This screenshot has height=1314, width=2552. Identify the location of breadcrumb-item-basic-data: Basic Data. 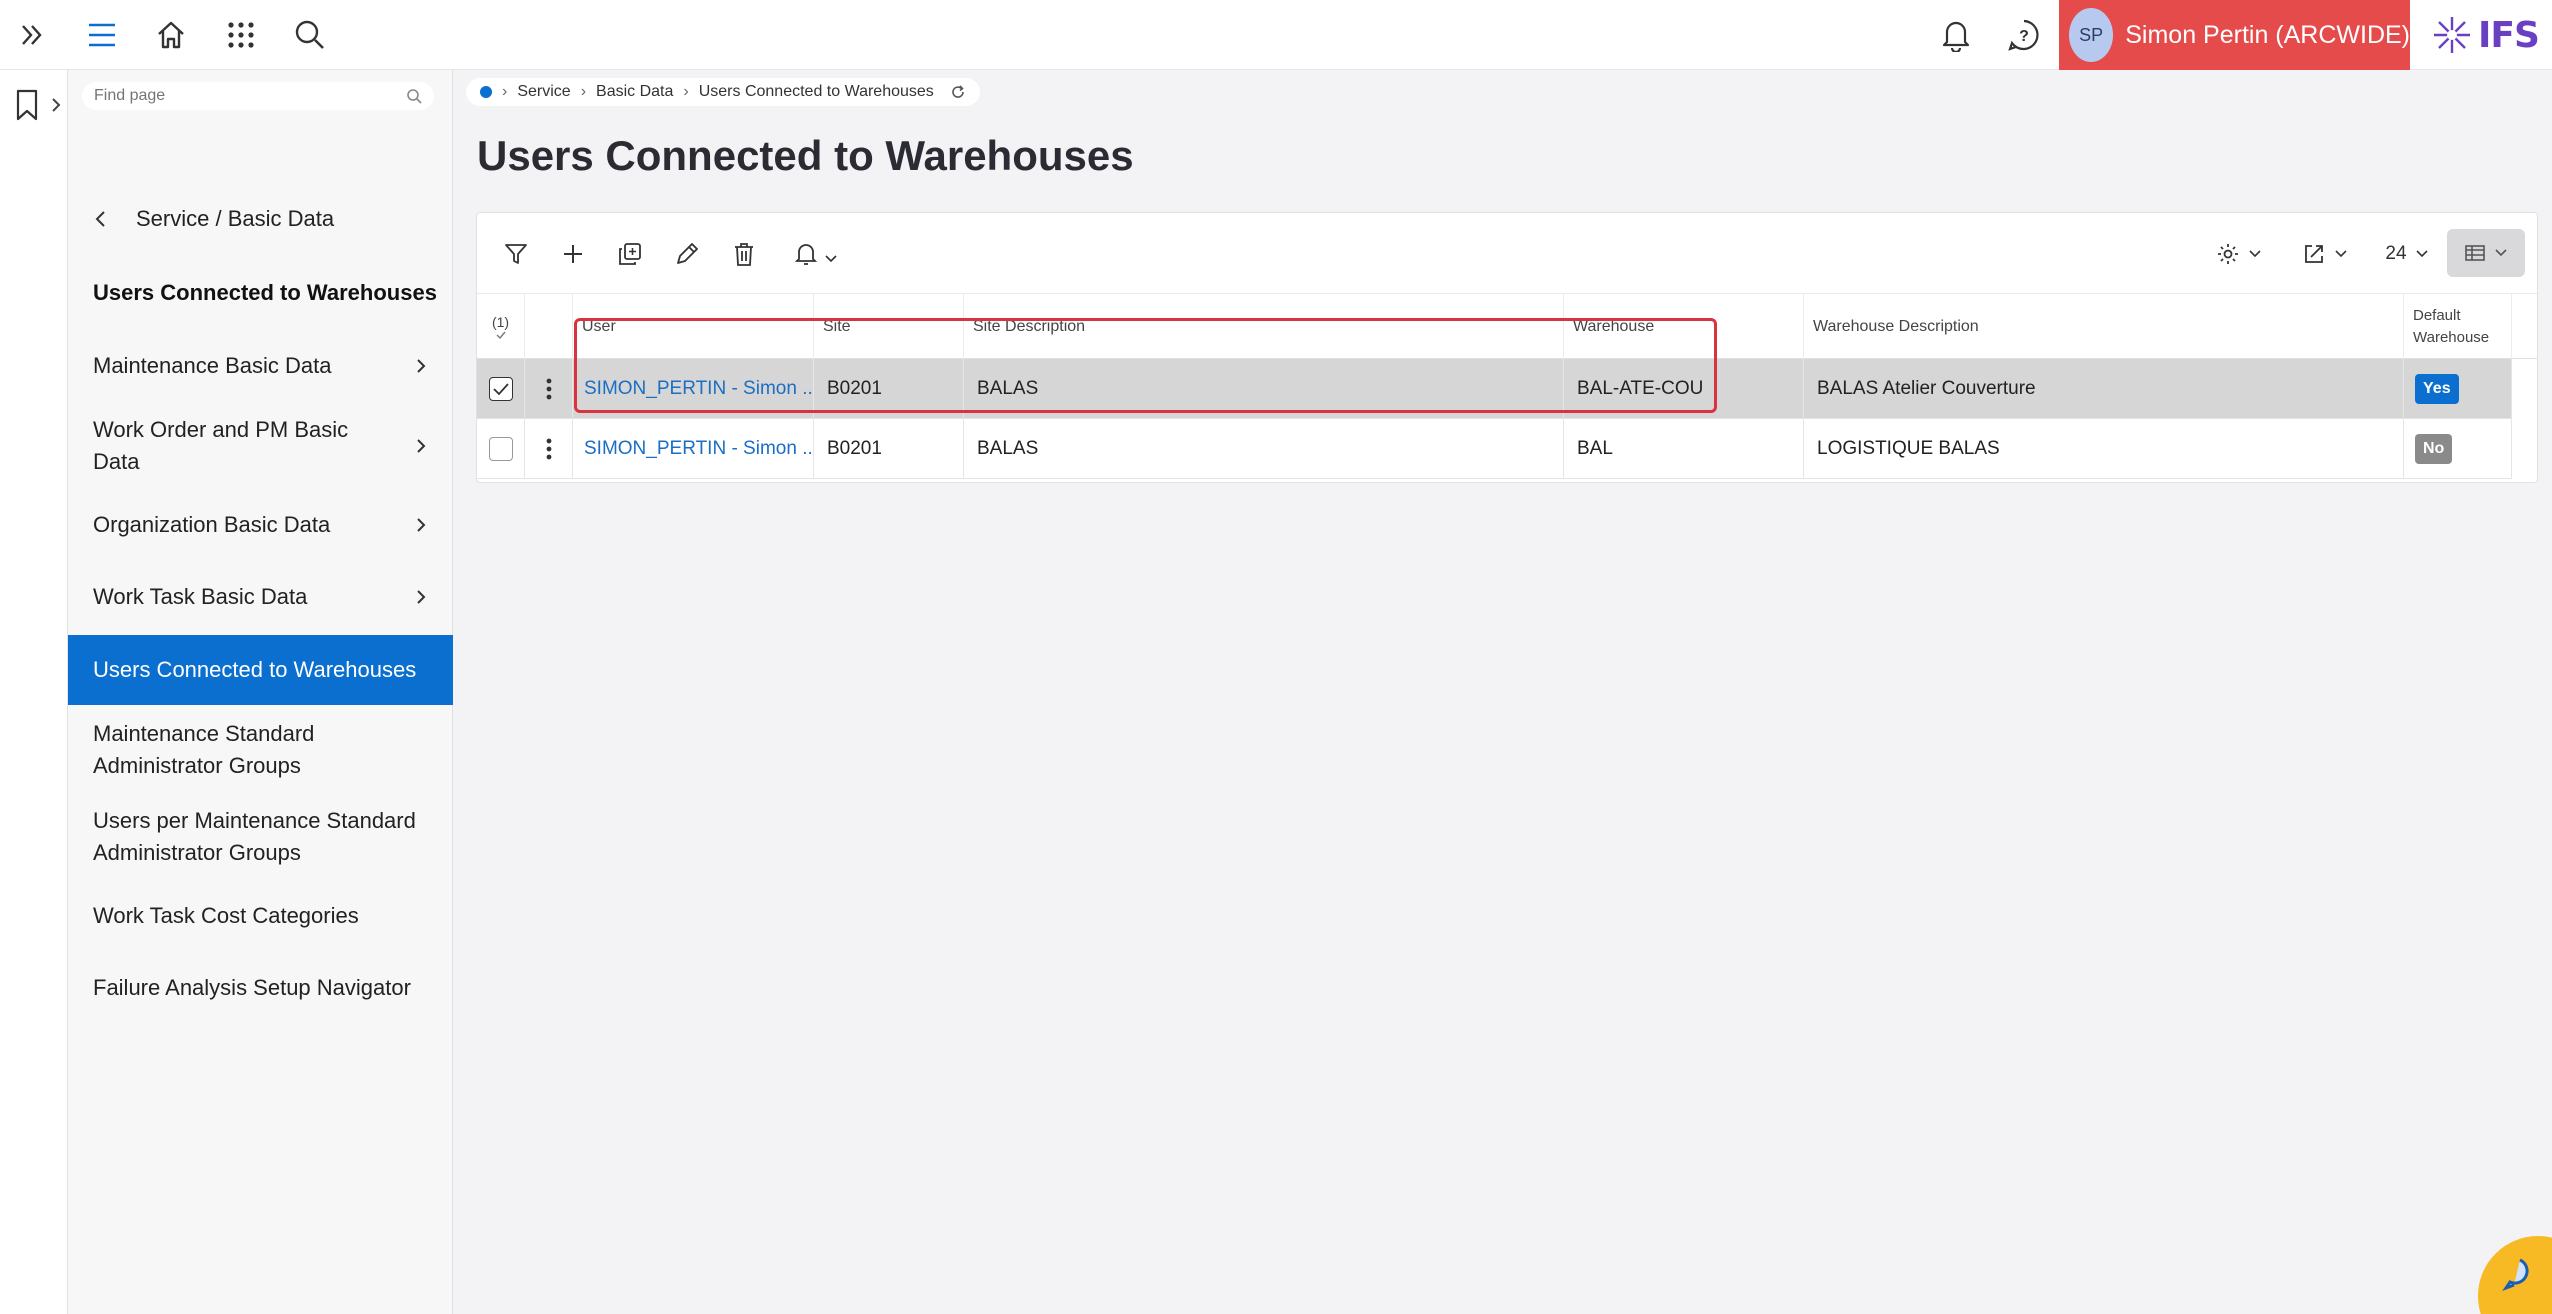
(634, 92).